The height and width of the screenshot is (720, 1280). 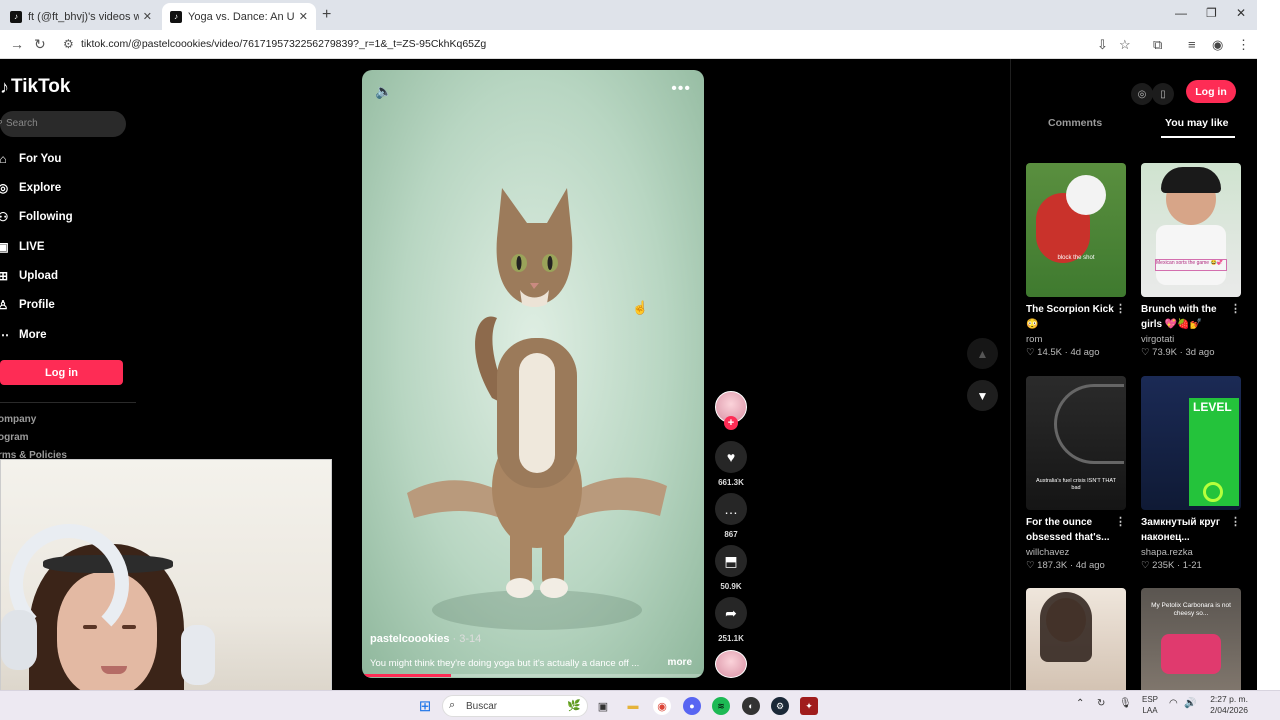 What do you see at coordinates (1075, 123) in the screenshot?
I see `tab-comments: Comments` at bounding box center [1075, 123].